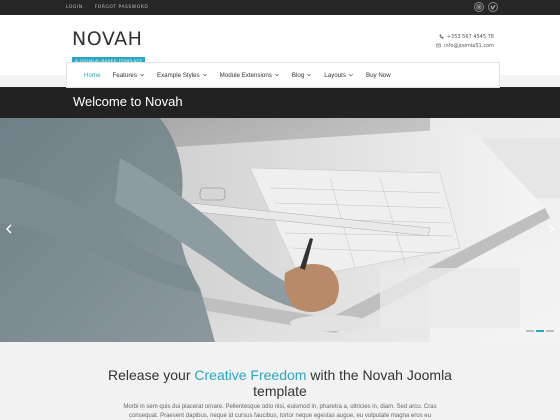 The image size is (560, 420). I want to click on instagram-icon, so click(479, 7).